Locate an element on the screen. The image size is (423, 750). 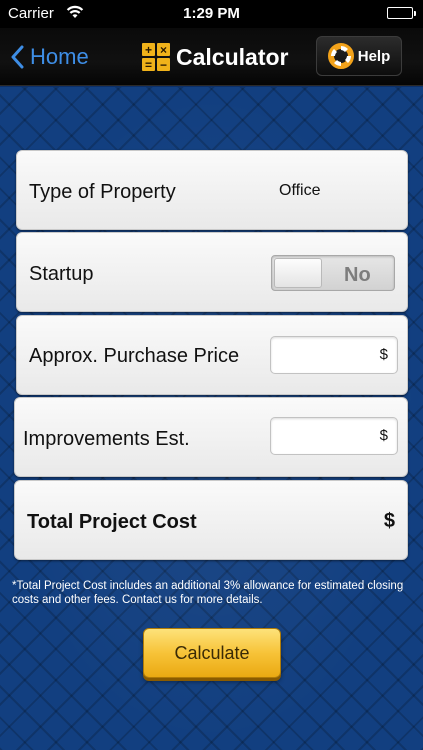
purchase-price-input: $ is located at coordinates (334, 355).